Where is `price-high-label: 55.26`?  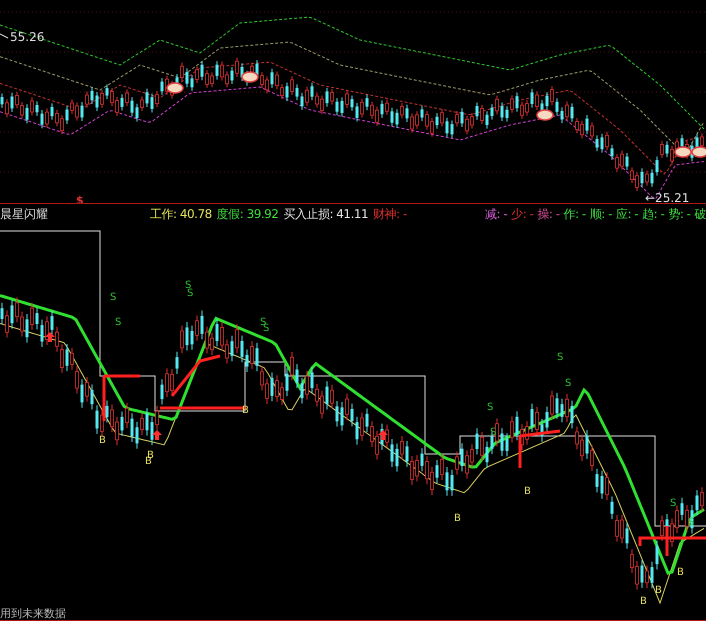 price-high-label: 55.26 is located at coordinates (27, 37).